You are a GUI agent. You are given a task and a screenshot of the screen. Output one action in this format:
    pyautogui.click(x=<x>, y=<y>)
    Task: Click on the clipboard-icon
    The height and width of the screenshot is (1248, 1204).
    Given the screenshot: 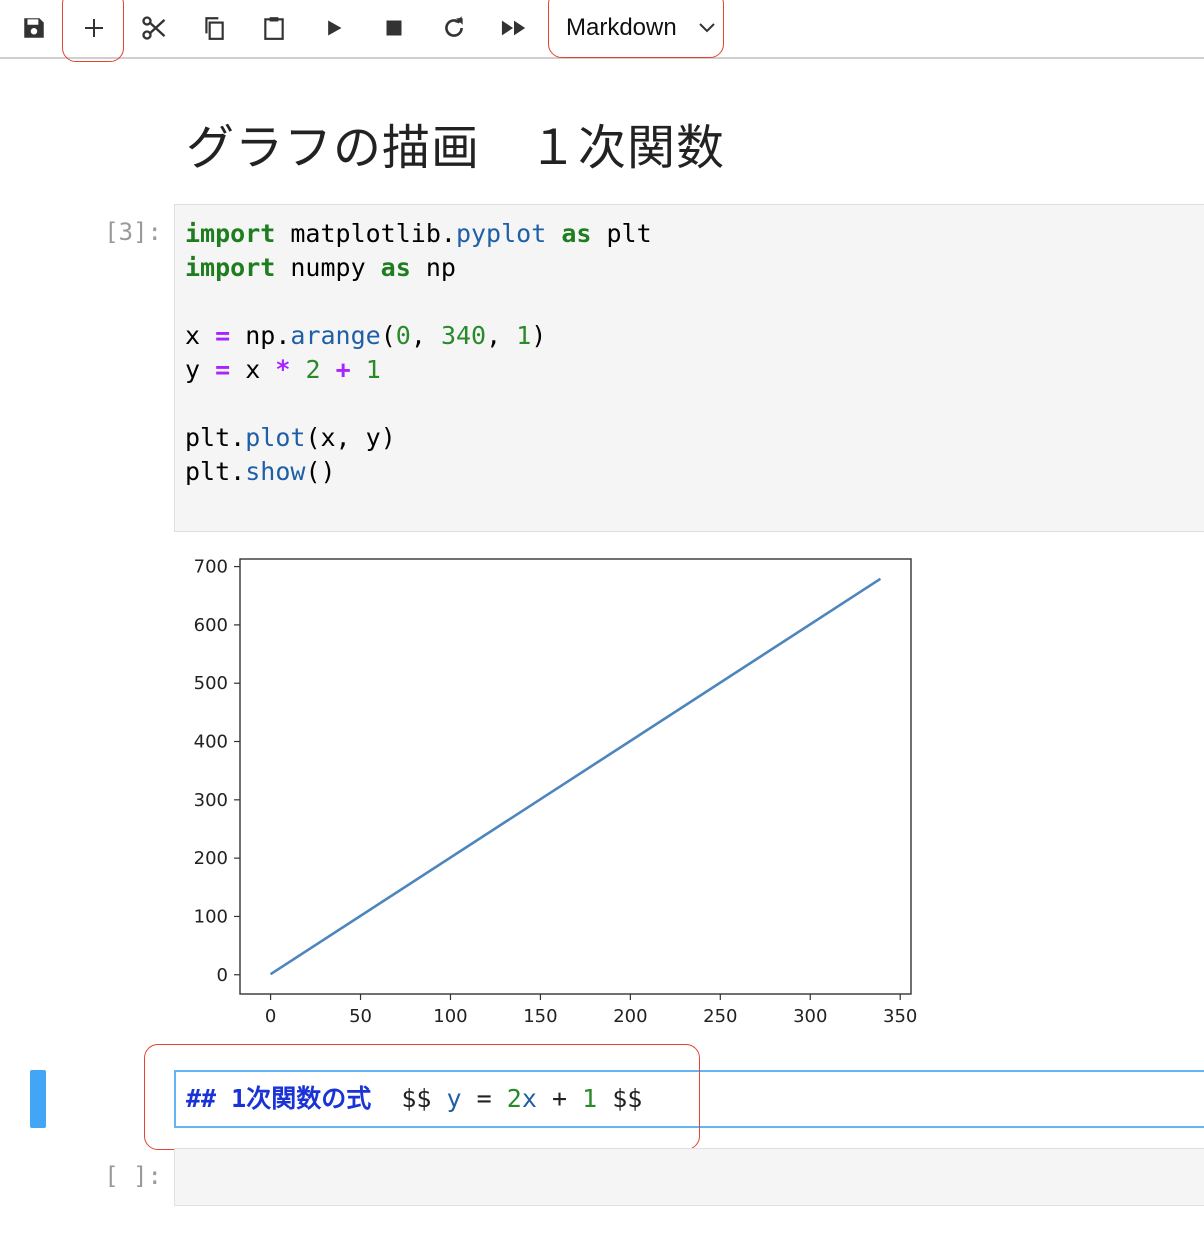 What is the action you would take?
    pyautogui.click(x=274, y=28)
    